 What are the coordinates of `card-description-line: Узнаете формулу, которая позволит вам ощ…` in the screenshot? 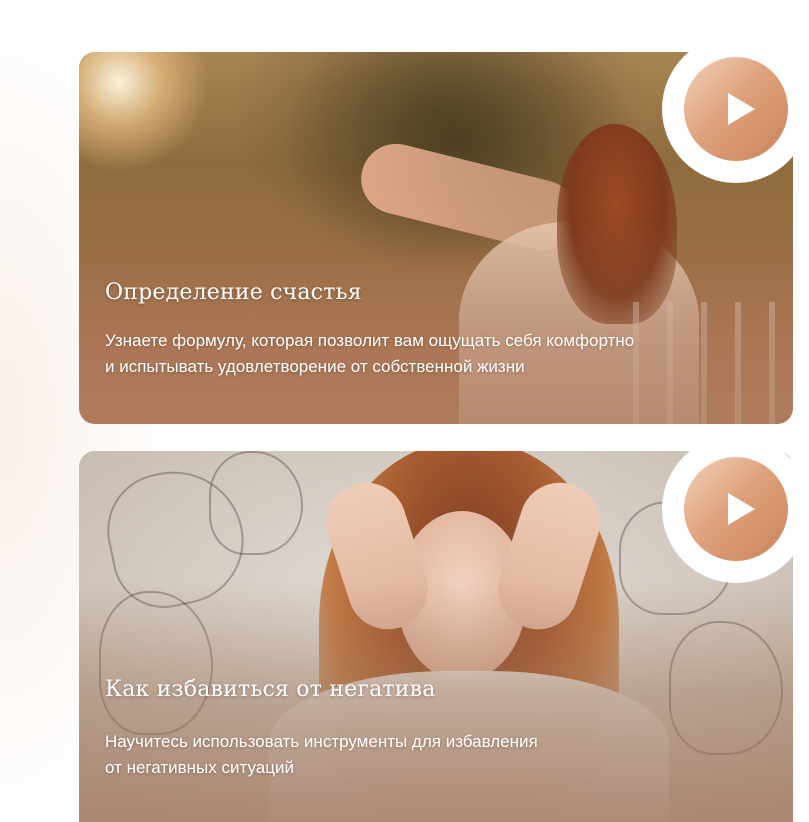 It's located at (370, 340).